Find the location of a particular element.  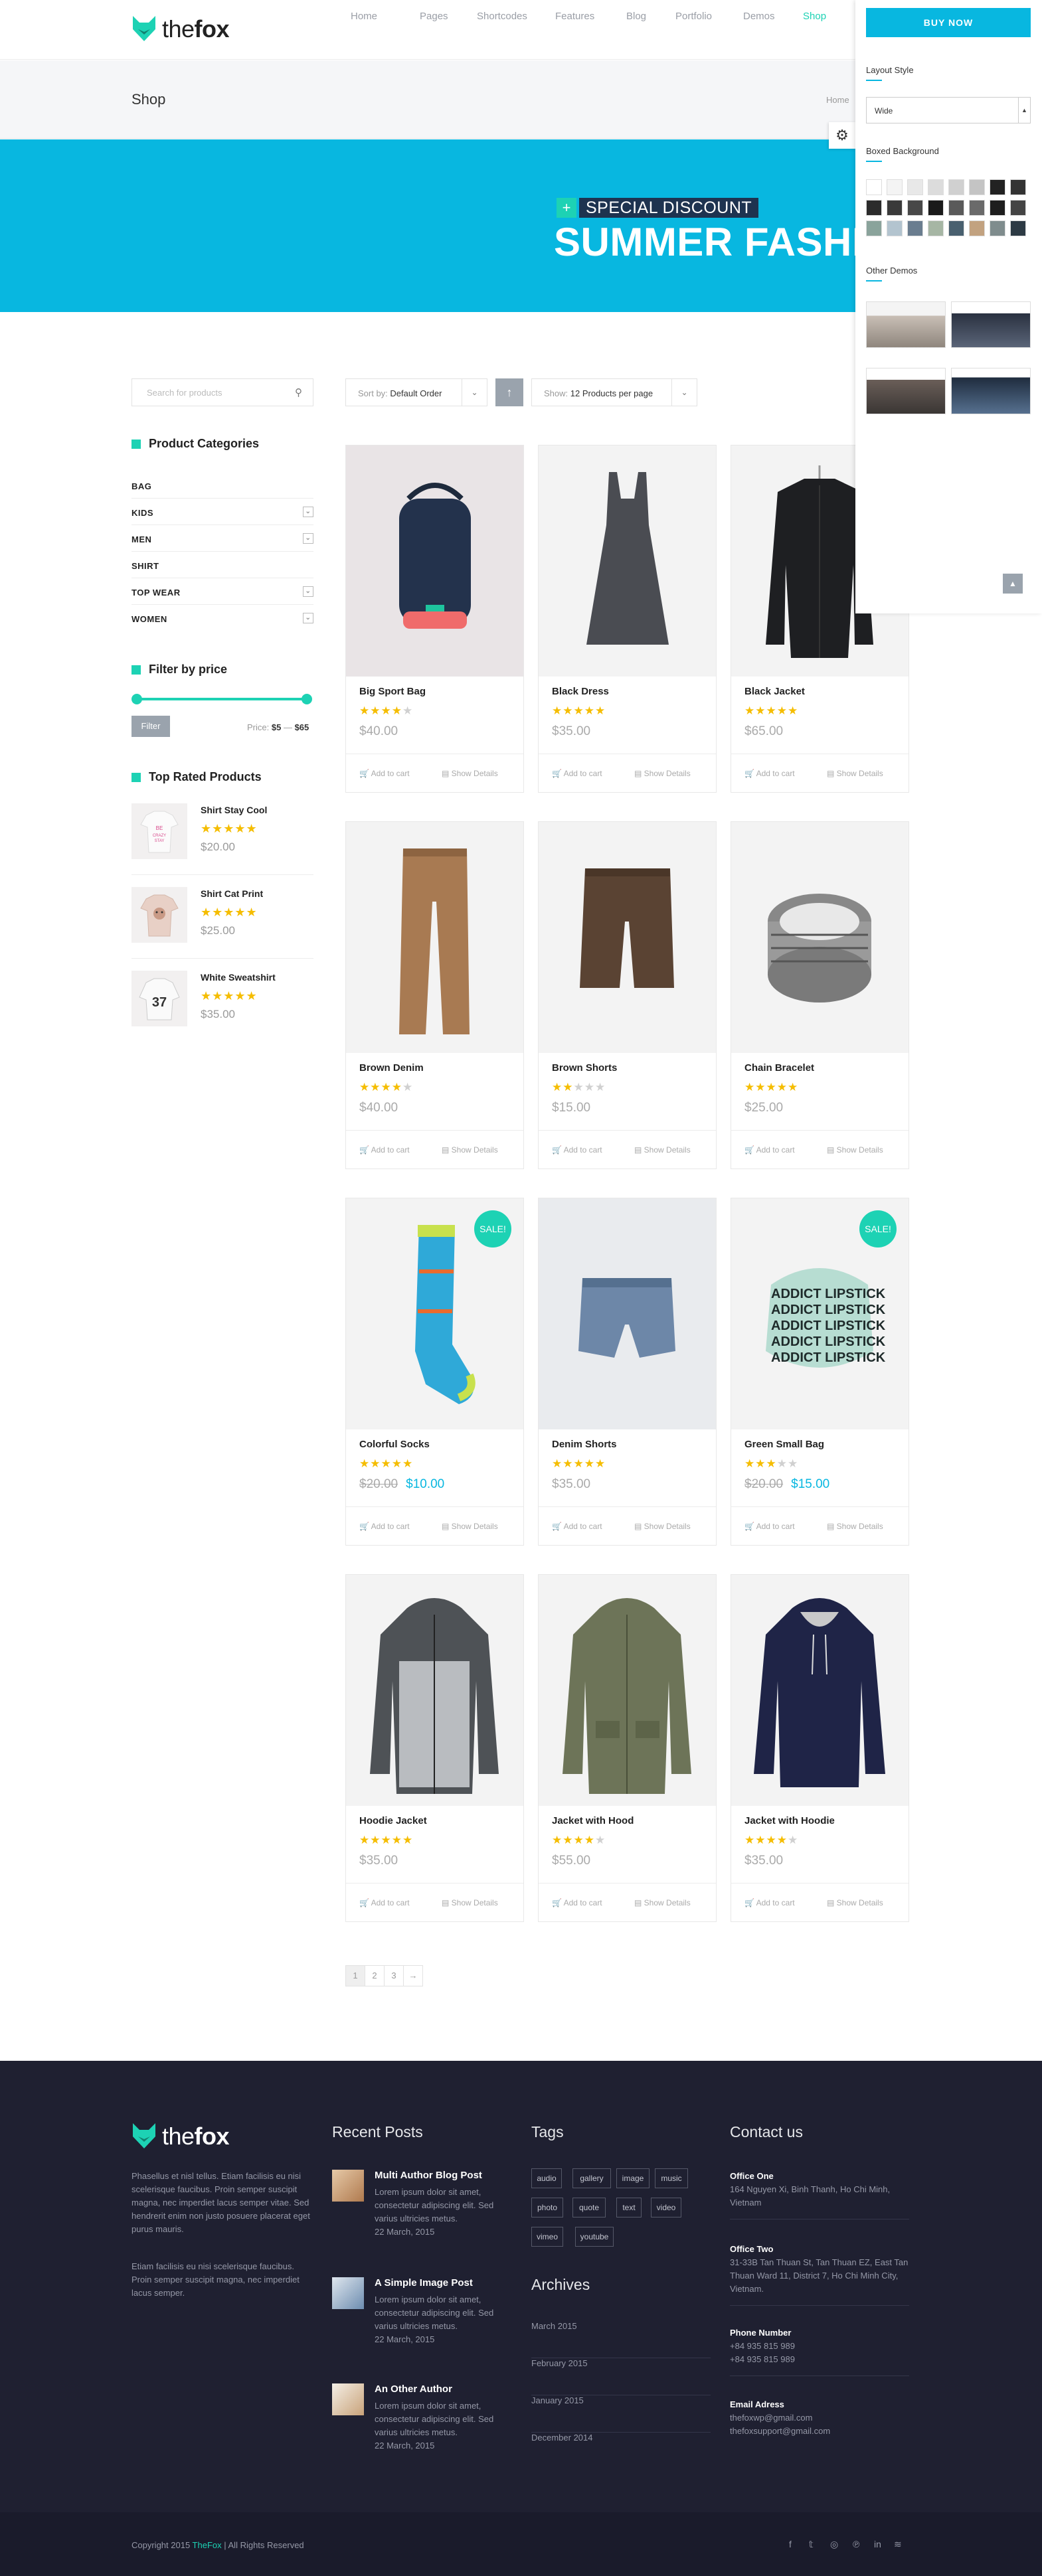

nav-demos: Demos is located at coordinates (773, 17).